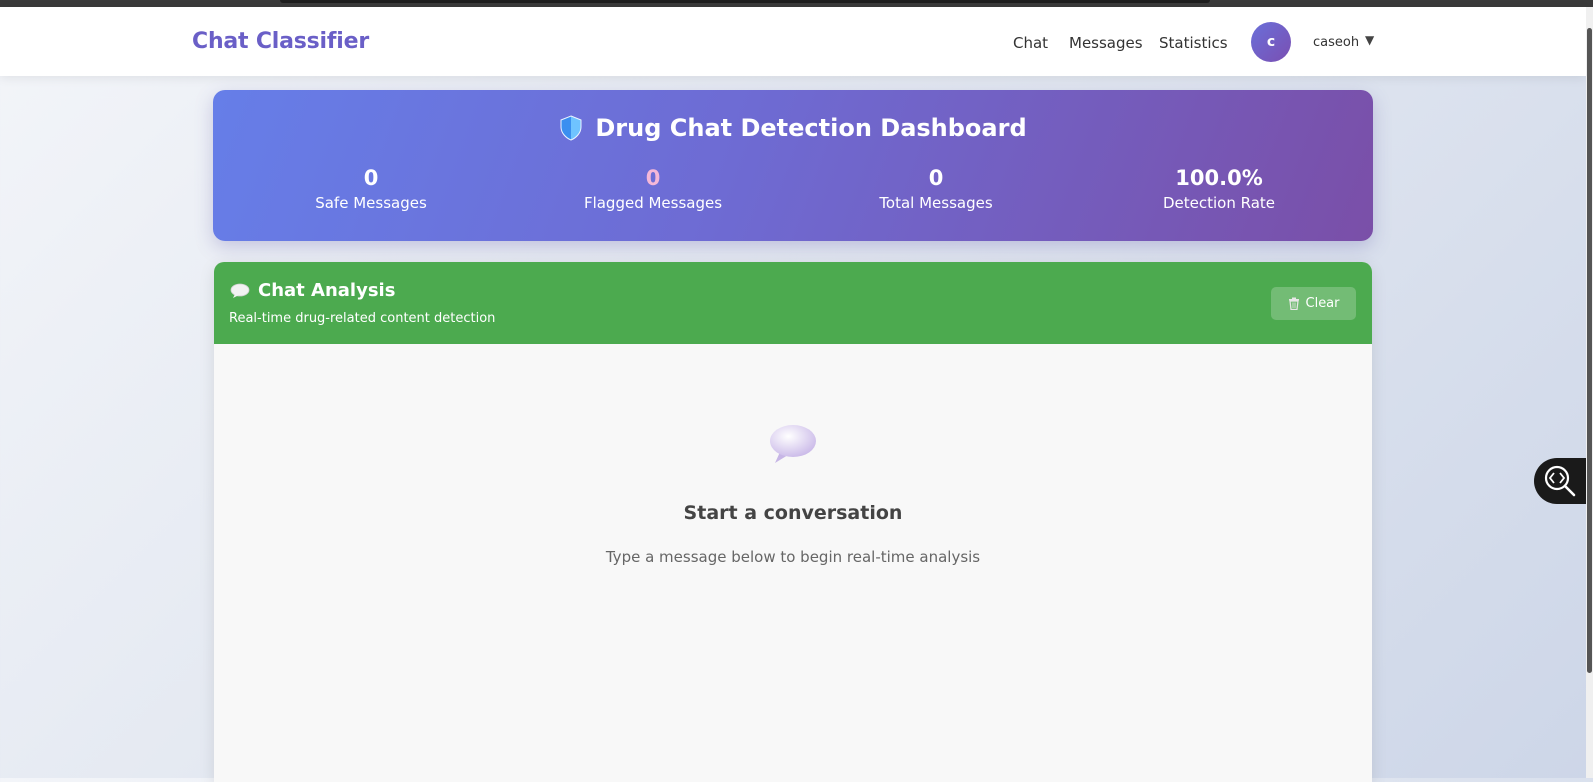 This screenshot has height=782, width=1593. I want to click on floating-inspect-widget, so click(1560, 481).